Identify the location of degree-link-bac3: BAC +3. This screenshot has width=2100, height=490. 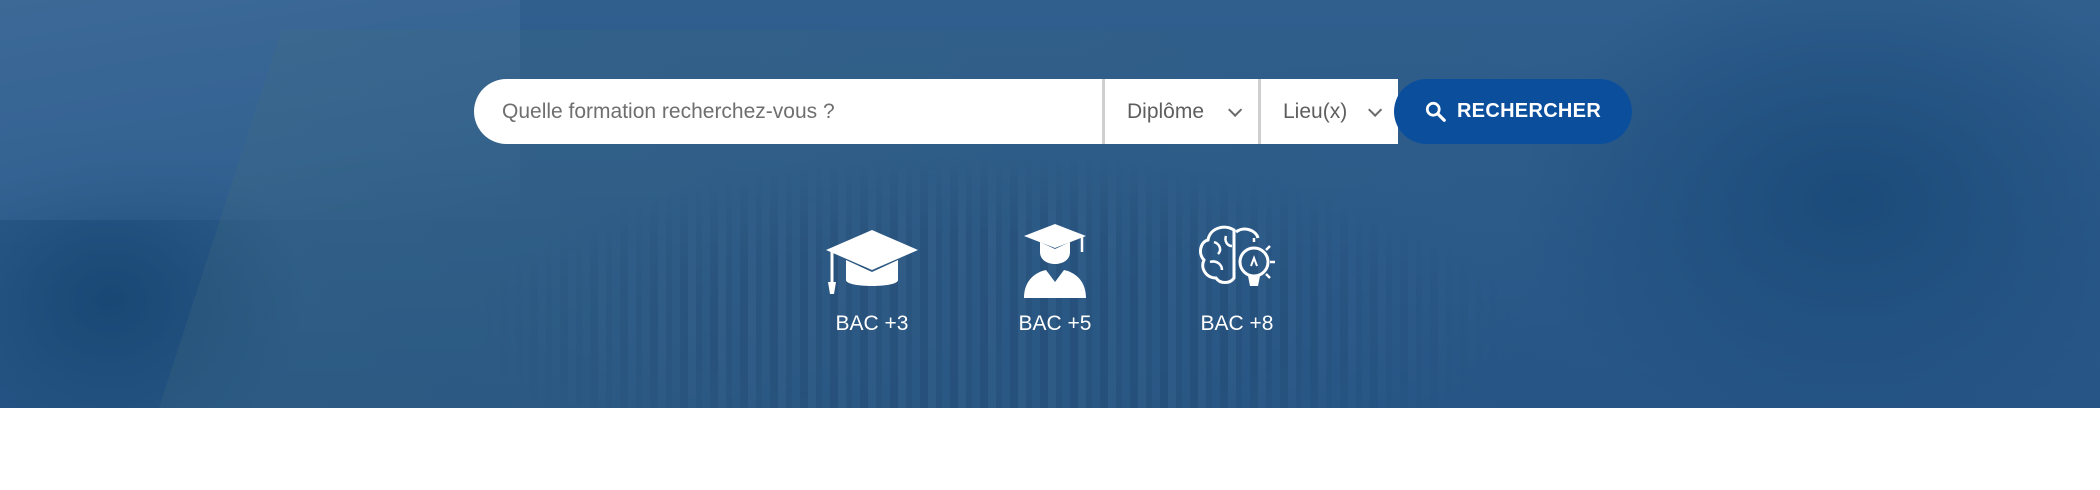
(872, 277).